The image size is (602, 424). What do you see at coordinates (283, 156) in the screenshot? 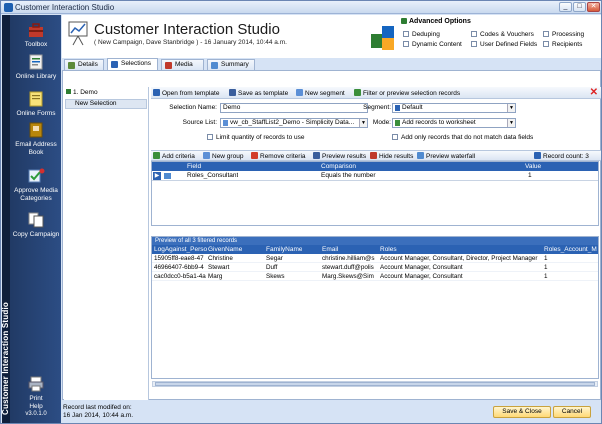
I see `button-label: Remove criteria` at bounding box center [283, 156].